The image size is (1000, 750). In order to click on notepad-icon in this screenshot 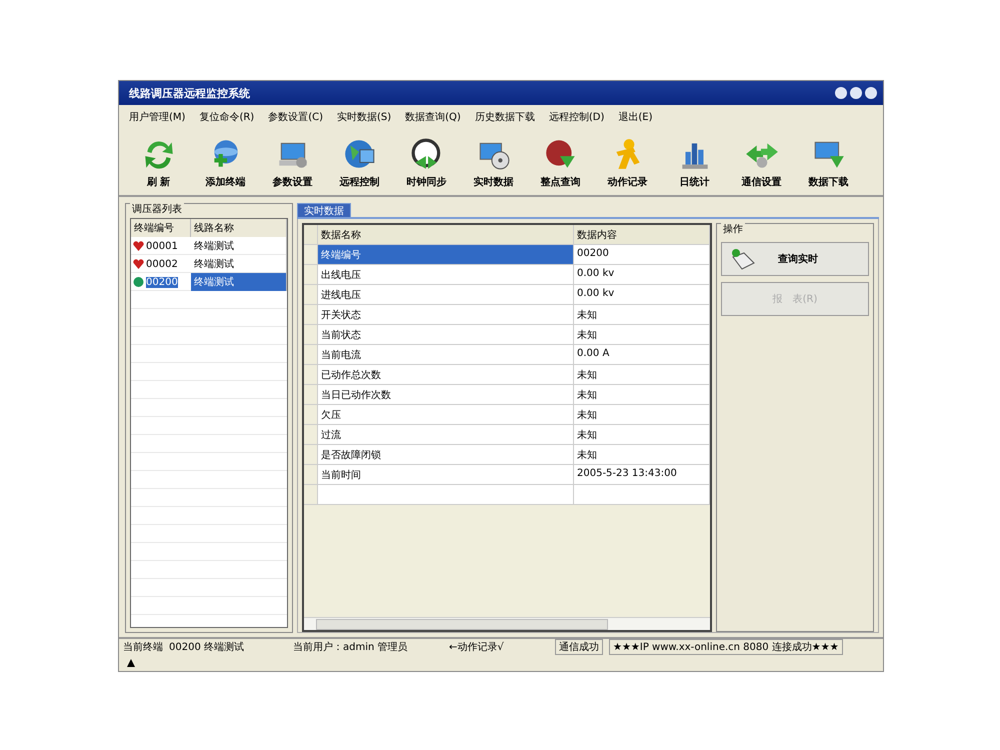, I will do `click(743, 259)`.